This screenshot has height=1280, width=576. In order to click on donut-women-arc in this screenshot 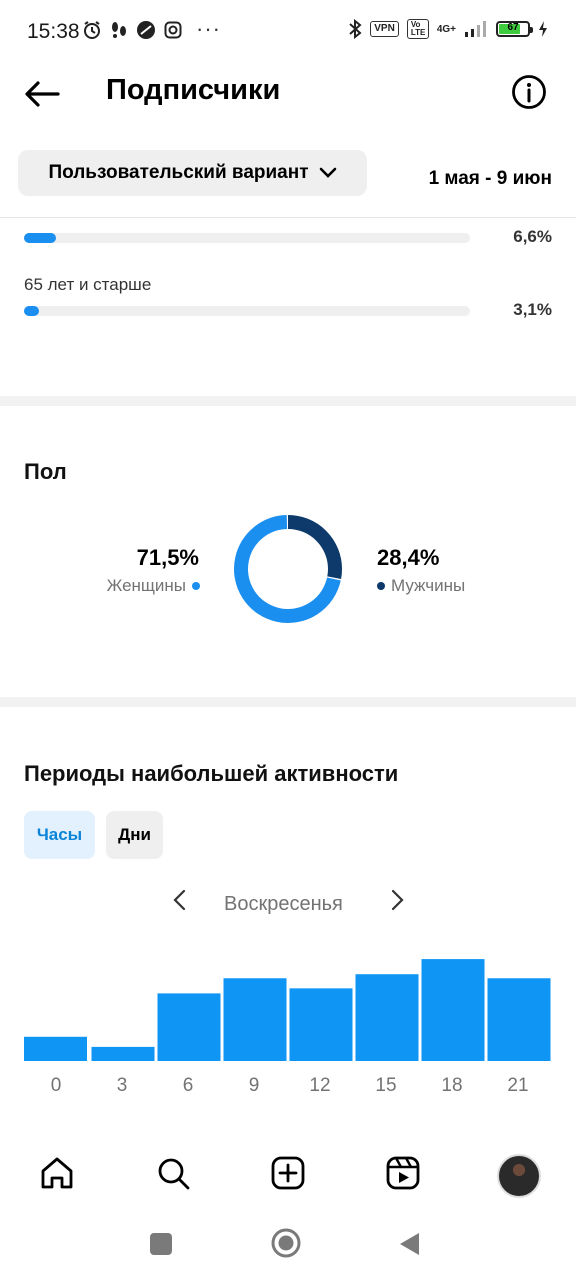, I will do `click(288, 569)`.